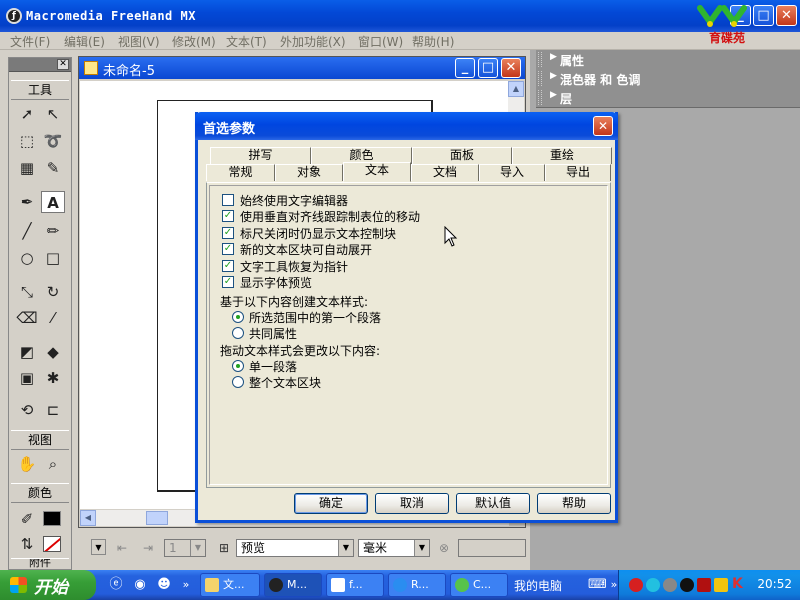 The width and height of the screenshot is (800, 600). What do you see at coordinates (53, 378) in the screenshot?
I see `spray-tool-icon: ✱` at bounding box center [53, 378].